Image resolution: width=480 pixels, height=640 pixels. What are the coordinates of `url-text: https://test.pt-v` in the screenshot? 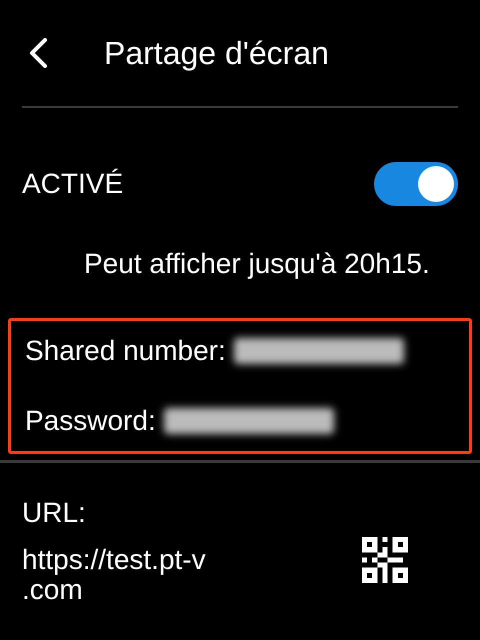 It's located at (114, 560).